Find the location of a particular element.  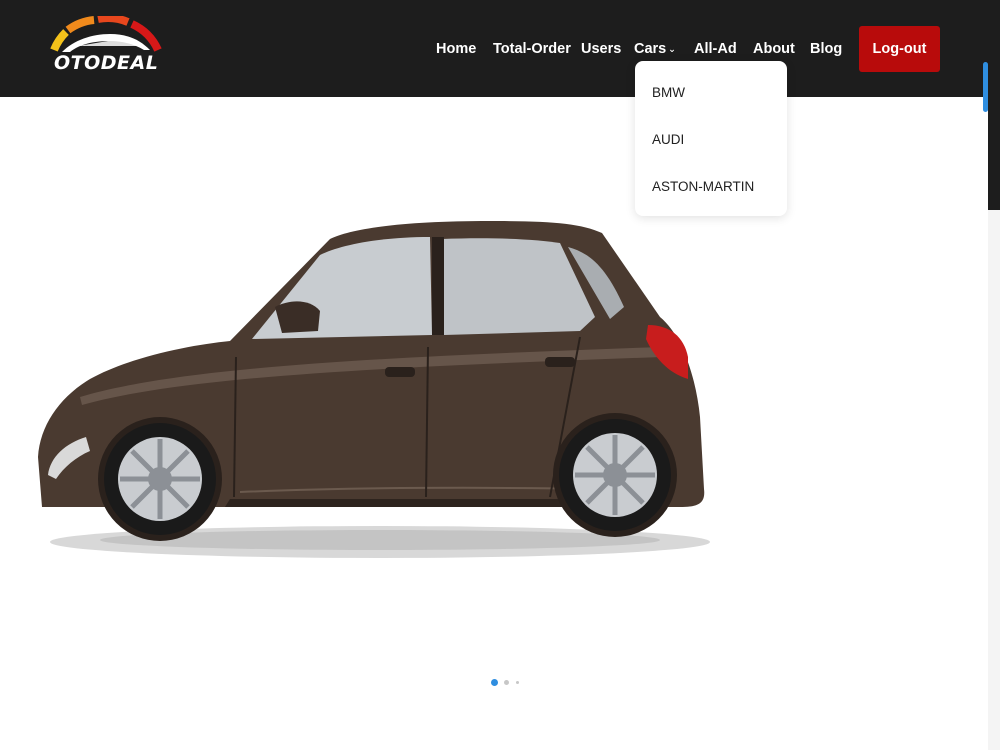

nav-cars: Cars ⌄ is located at coordinates (655, 49).